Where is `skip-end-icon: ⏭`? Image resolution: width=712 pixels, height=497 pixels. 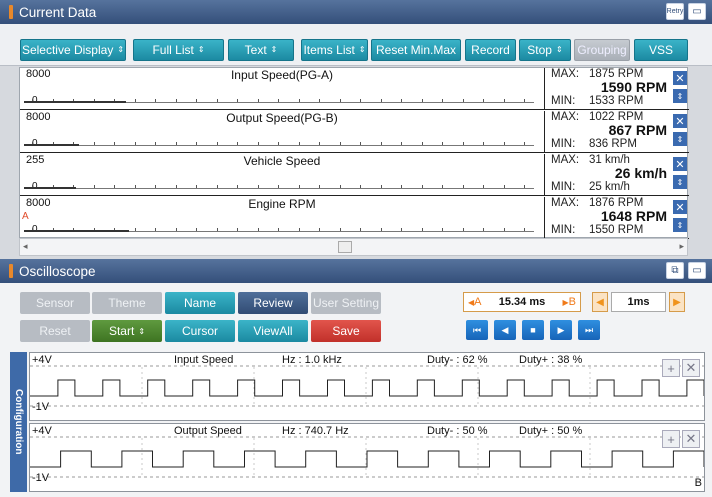
skip-end-icon: ⏭ is located at coordinates (589, 330).